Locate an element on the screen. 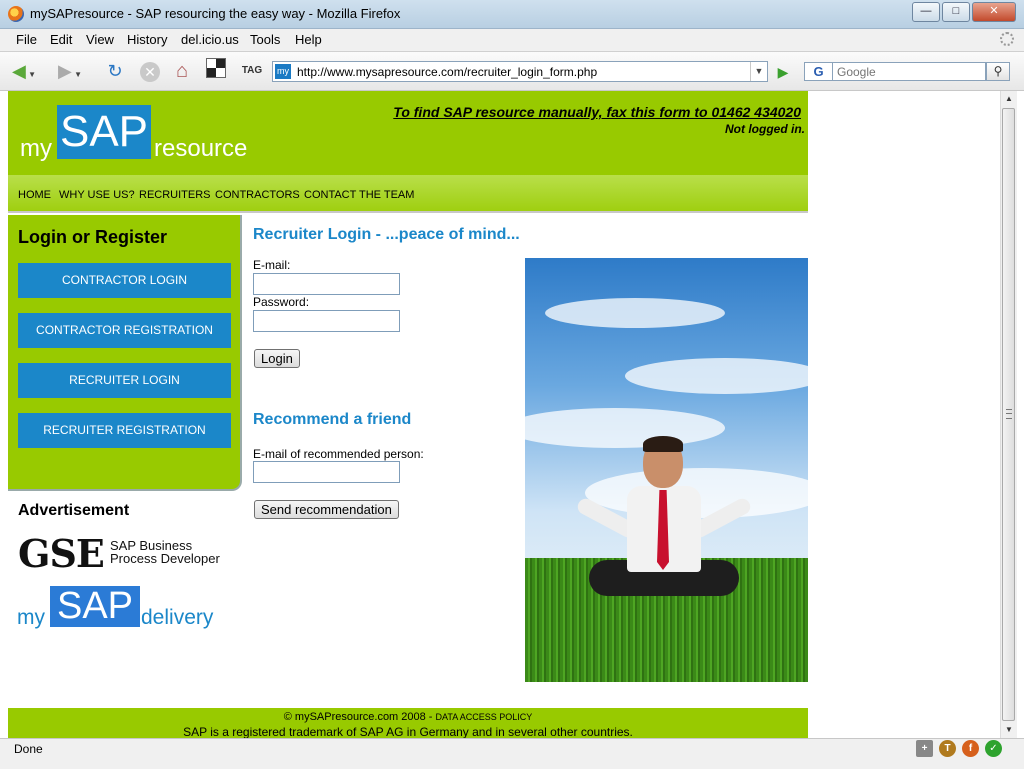  forward-button: ▶ ▼ is located at coordinates (70, 71).